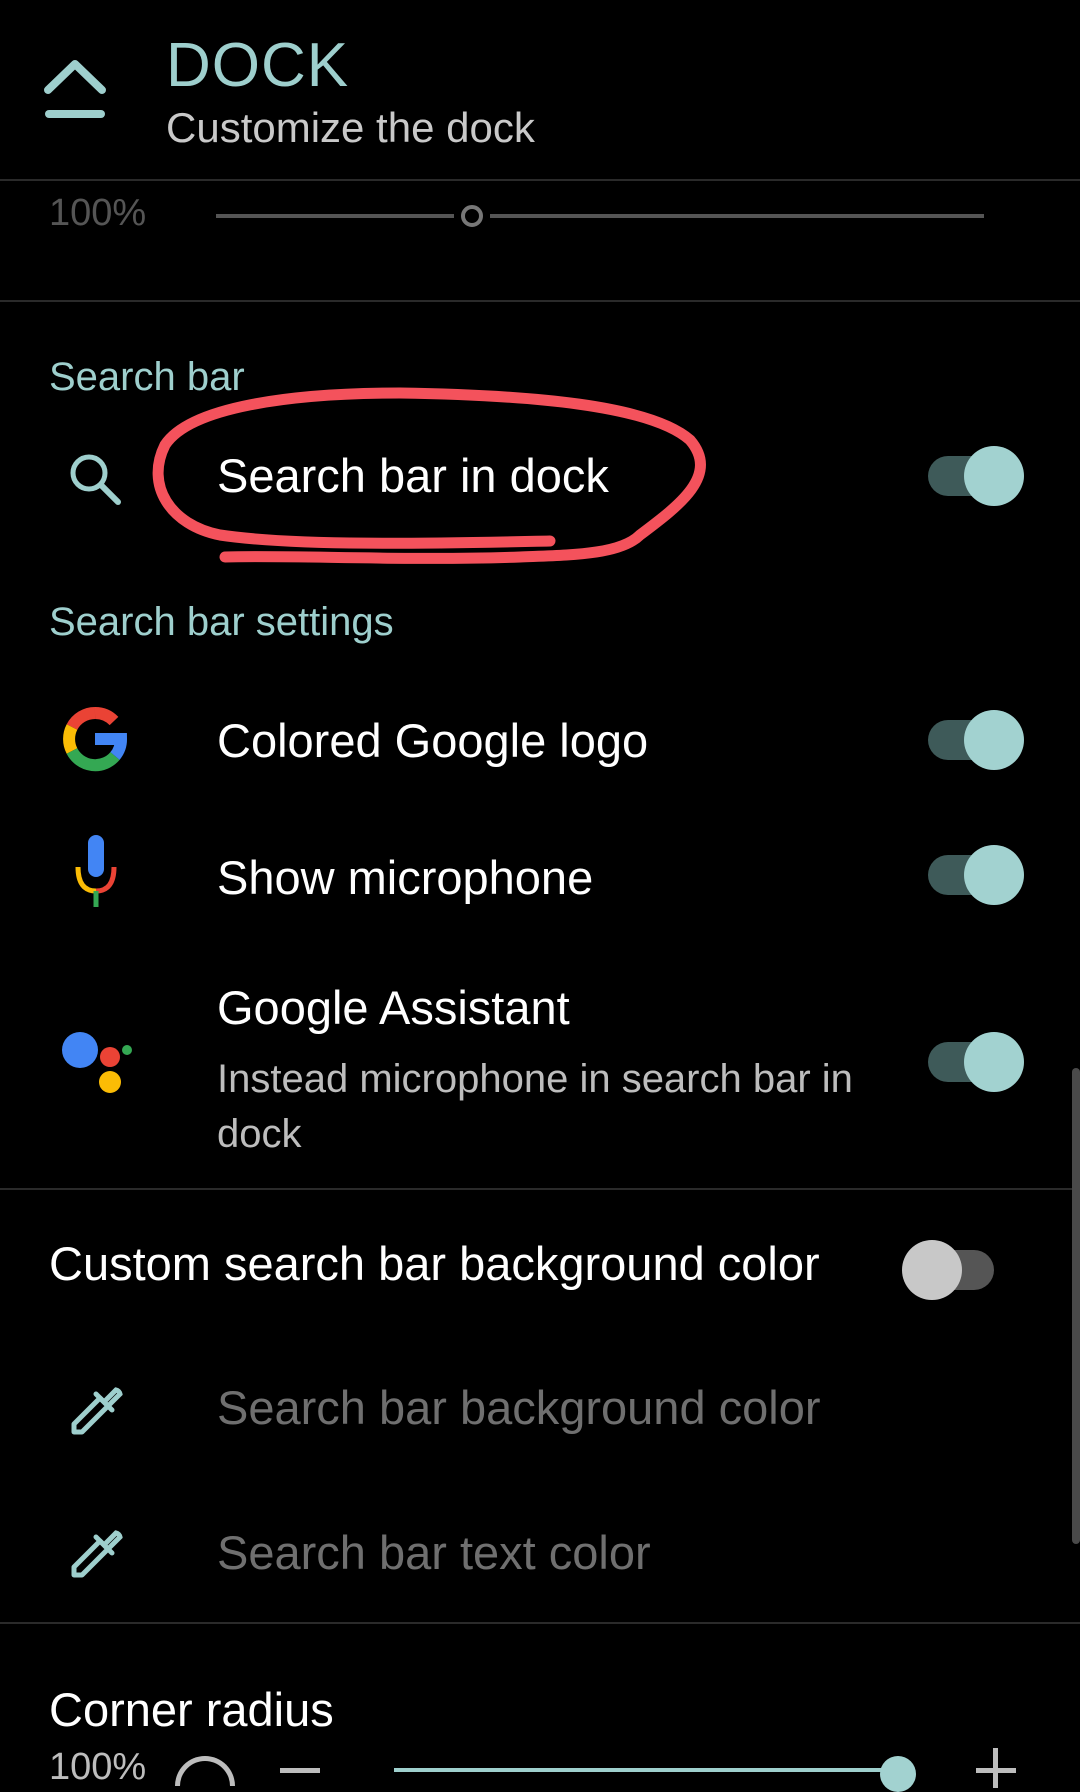 This screenshot has height=1792, width=1080. I want to click on show-microphone-toggle, so click(974, 875).